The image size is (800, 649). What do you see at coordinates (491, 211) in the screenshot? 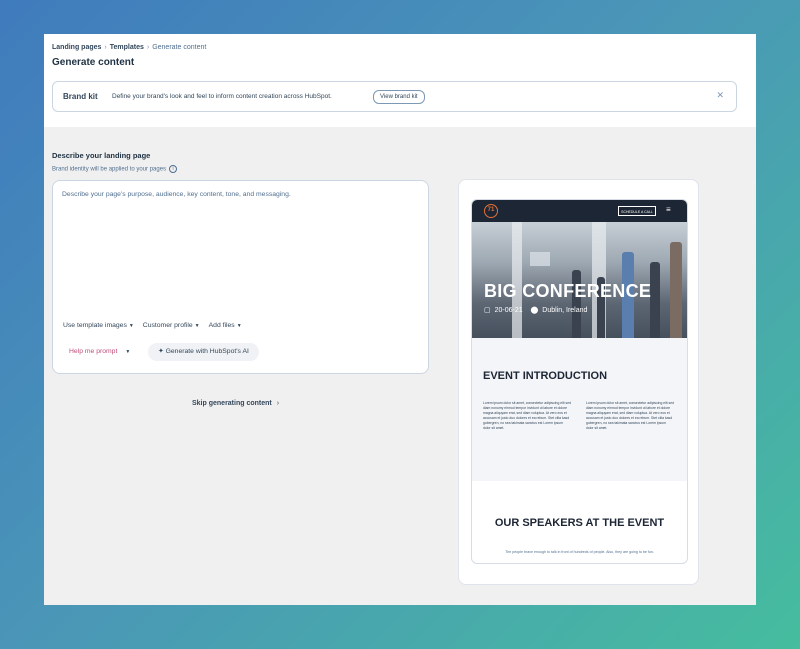
I see `preview-logo: 71` at bounding box center [491, 211].